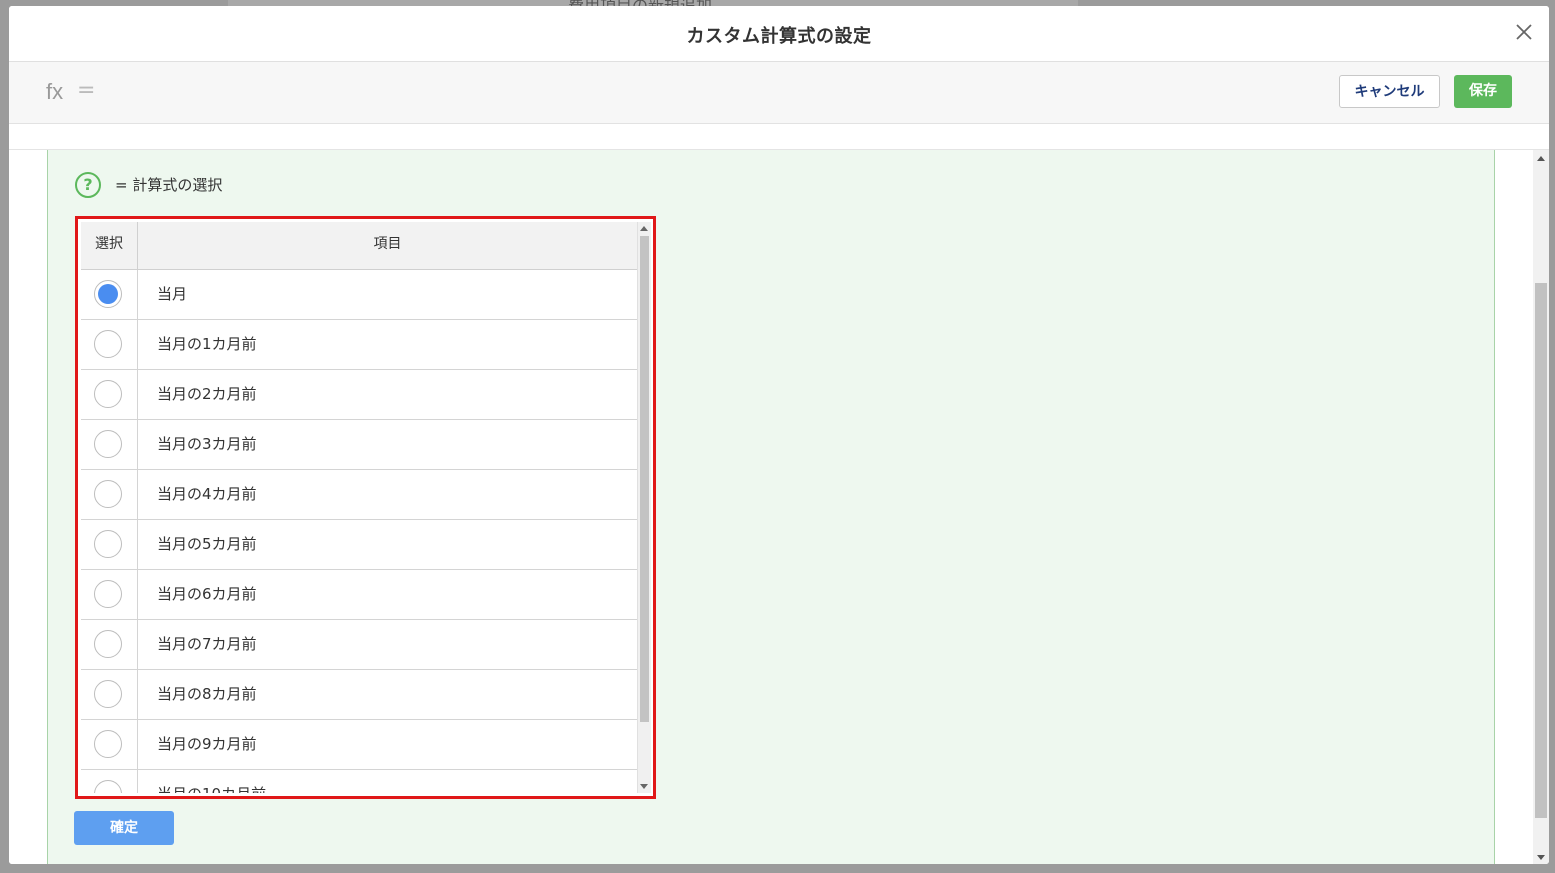 The image size is (1555, 873). Describe the element at coordinates (359, 295) in the screenshot. I see `table-row: 当月` at that location.